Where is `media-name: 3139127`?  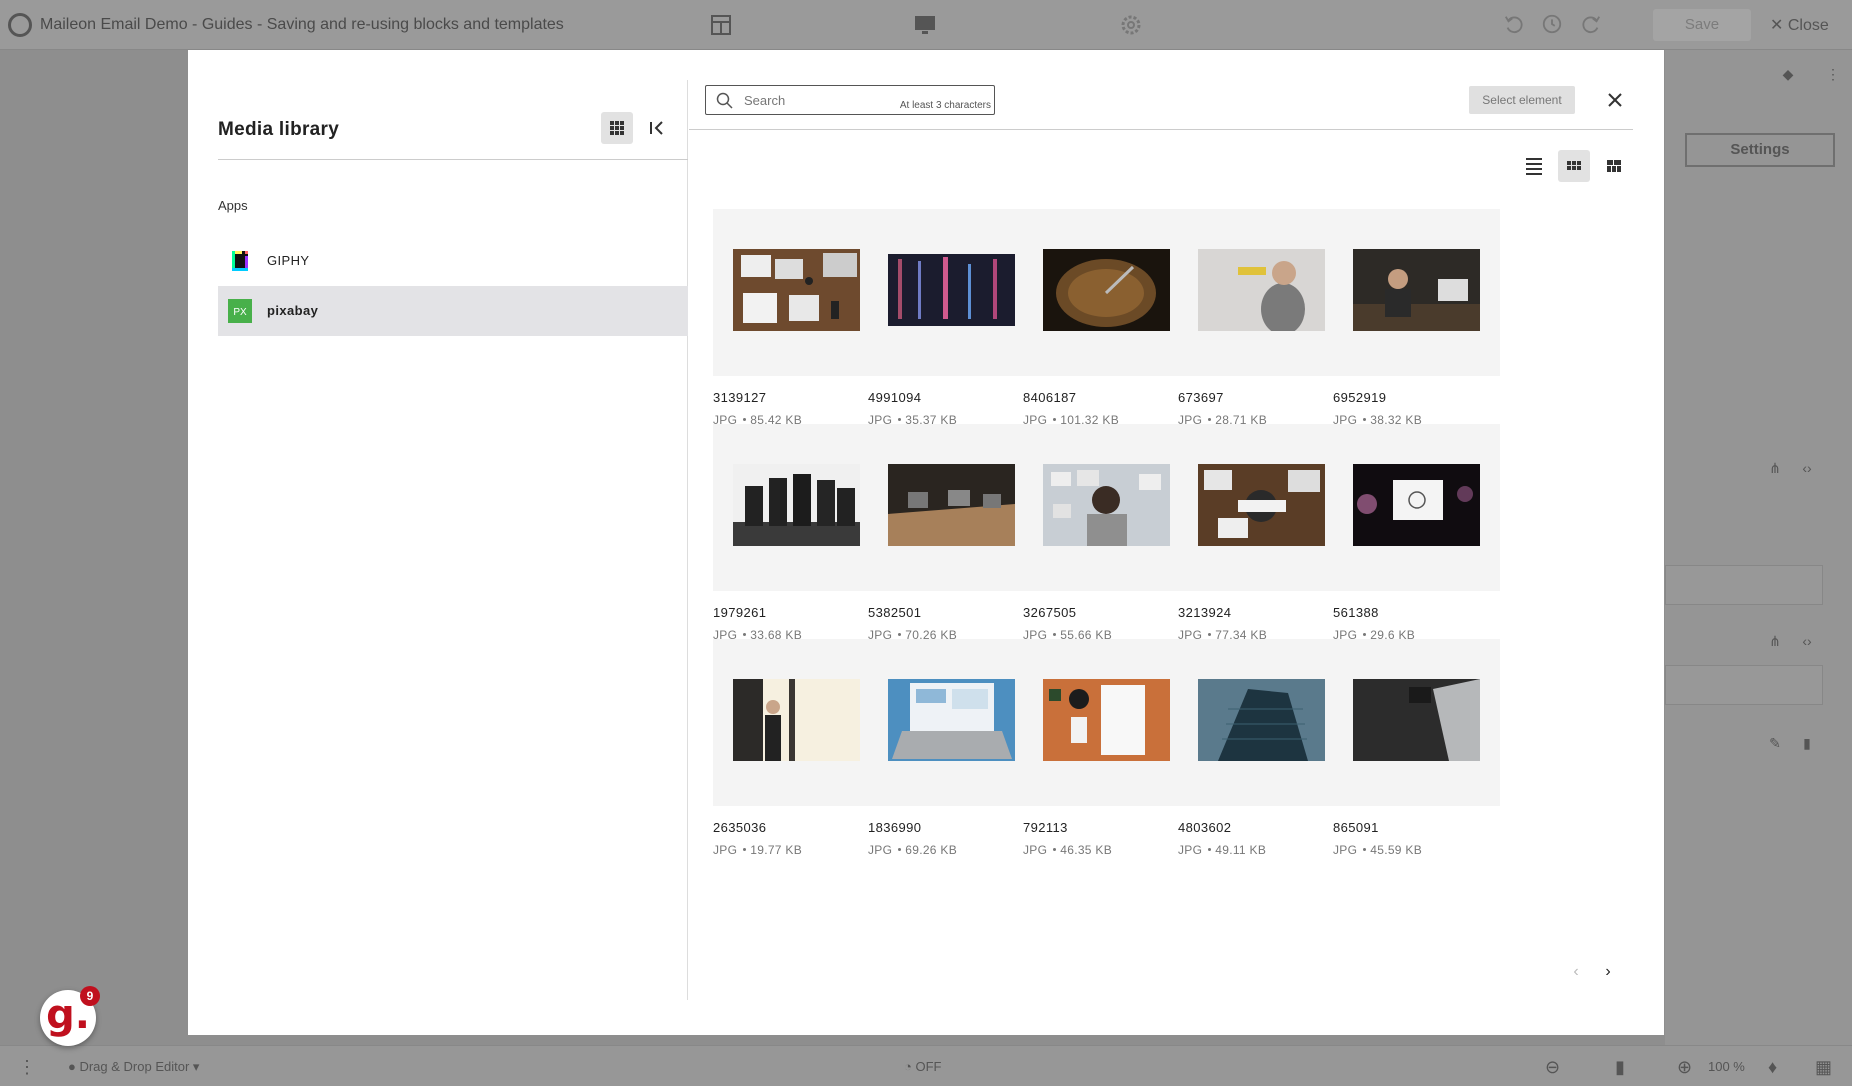
media-name: 3139127 is located at coordinates (740, 397).